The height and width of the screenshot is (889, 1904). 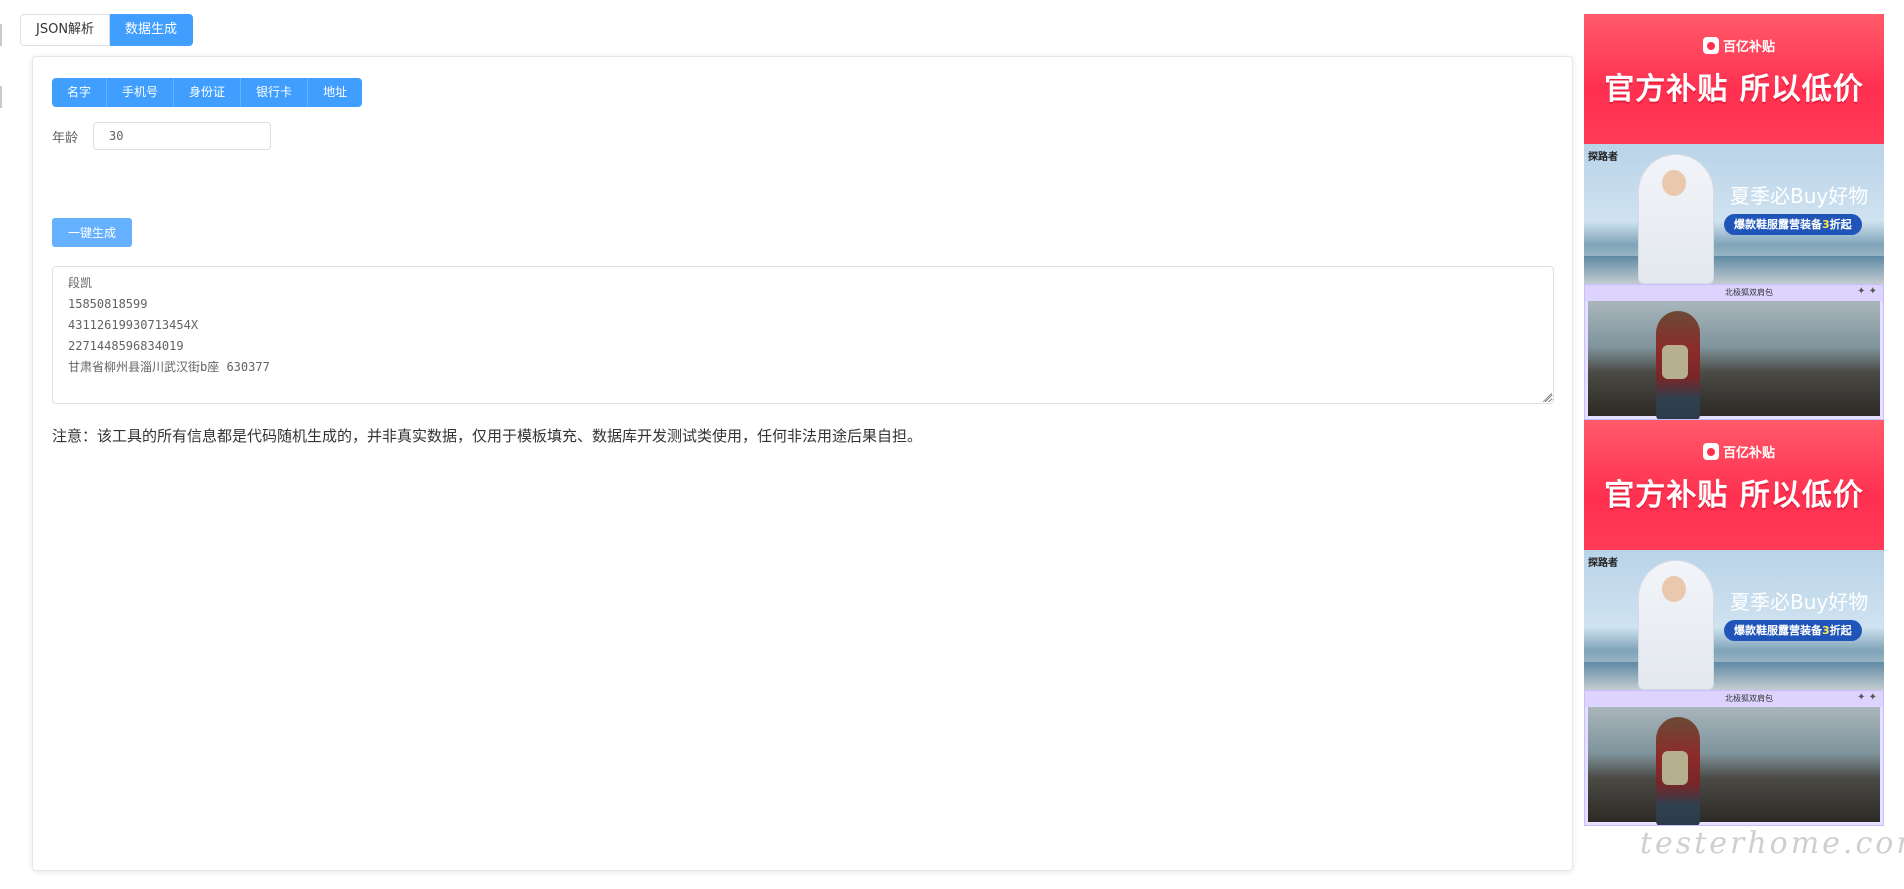 I want to click on top-tab-bar: JSON解析 数据生成, so click(x=107, y=30).